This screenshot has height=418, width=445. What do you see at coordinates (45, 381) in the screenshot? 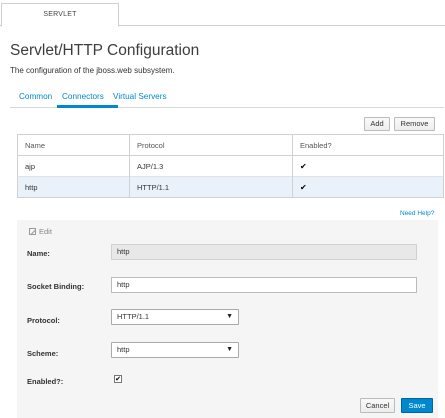
I see `enabled-label: Enabled?:` at bounding box center [45, 381].